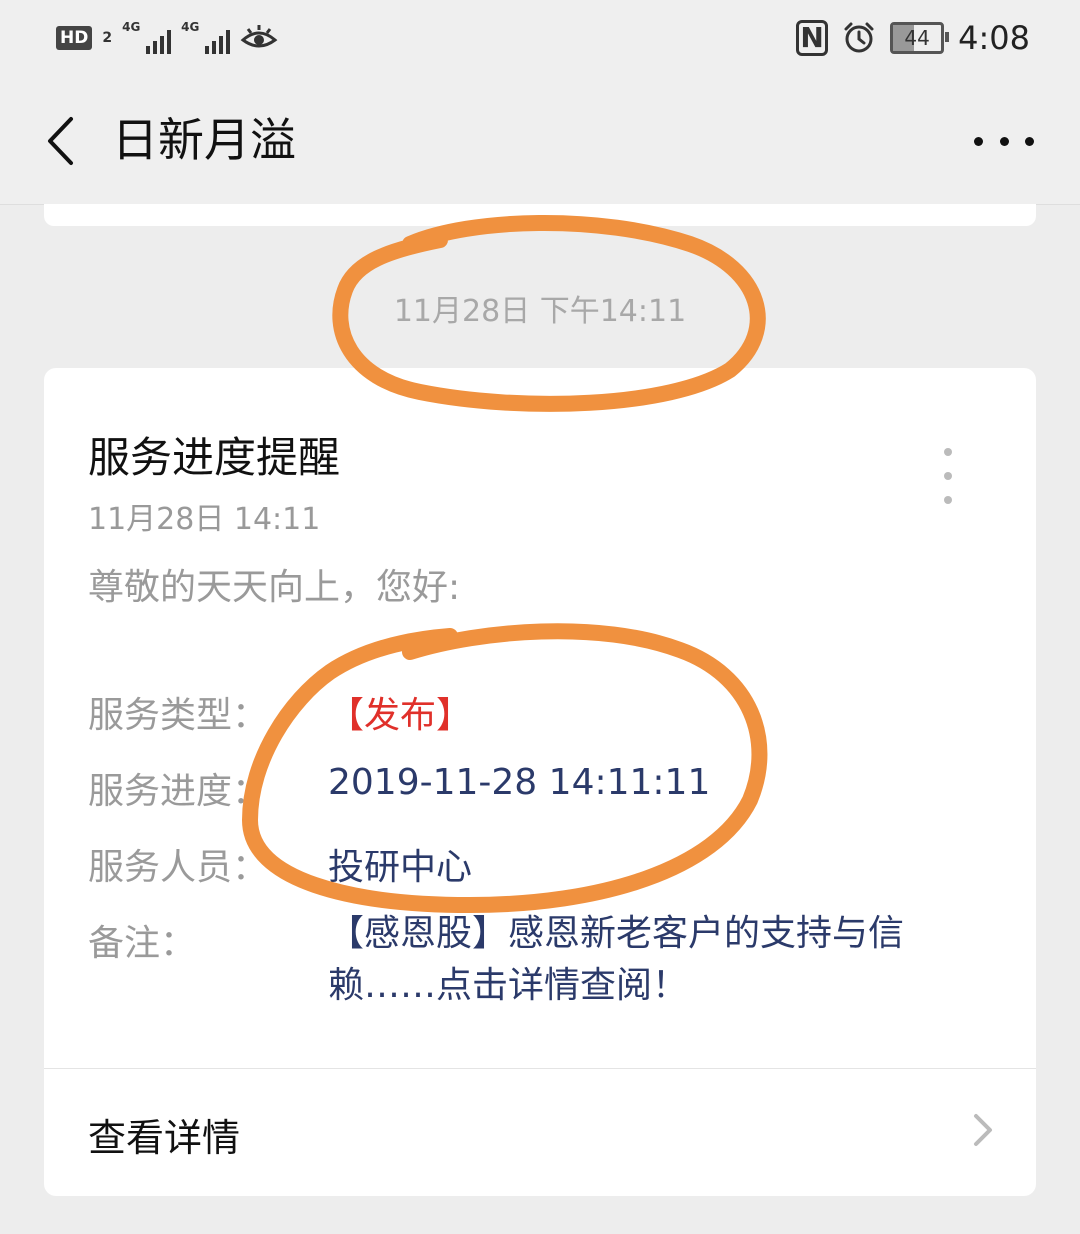 The width and height of the screenshot is (1080, 1234). I want to click on status-clock: 4:08, so click(994, 38).